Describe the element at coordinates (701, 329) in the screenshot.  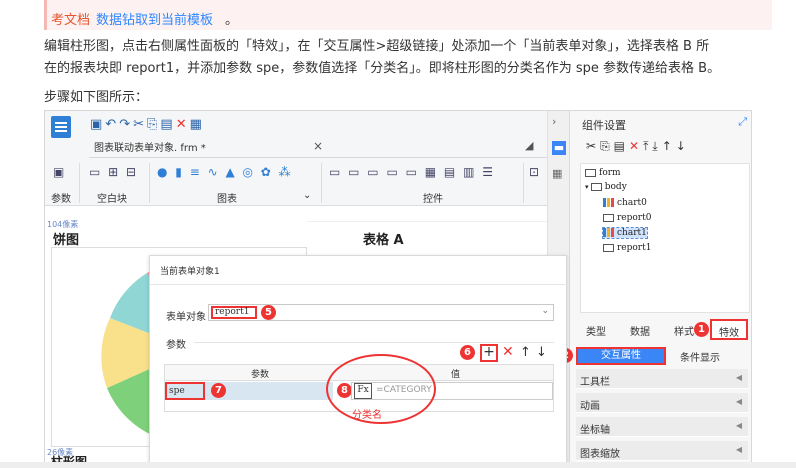
I see `step-badge-1: 1` at that location.